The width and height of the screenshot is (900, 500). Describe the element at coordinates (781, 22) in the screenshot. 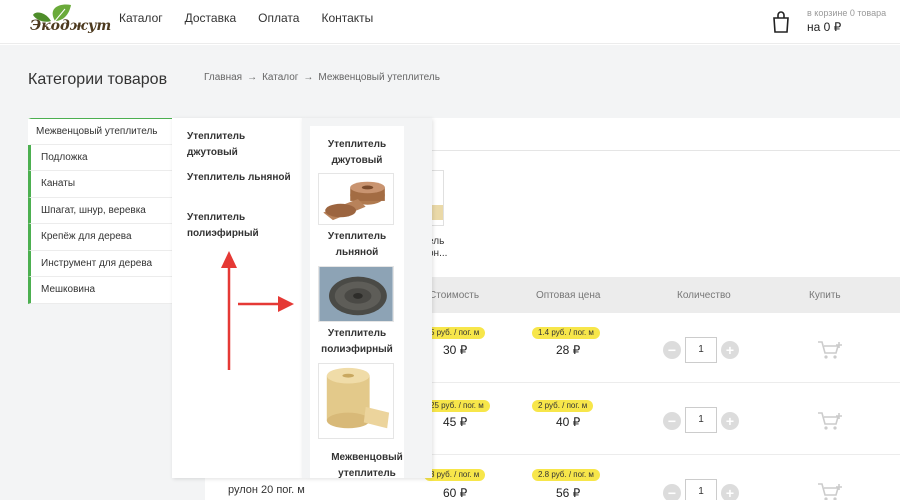

I see `shopping-bag-icon` at that location.